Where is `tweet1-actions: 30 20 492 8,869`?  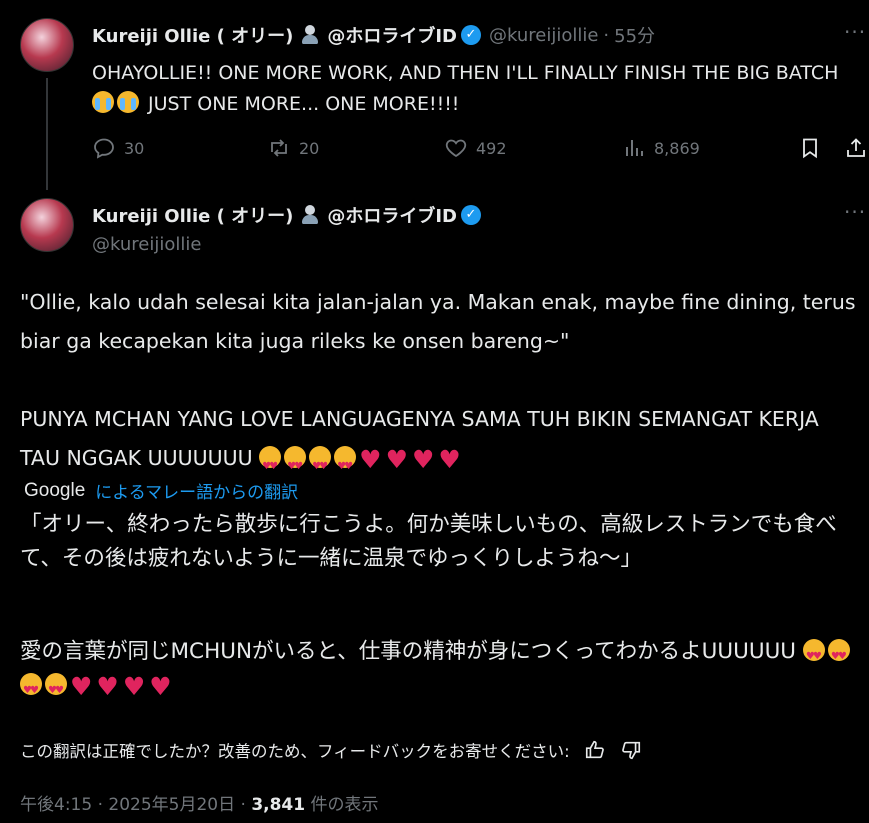
tweet1-actions: 30 20 492 8,869 is located at coordinates (480, 149).